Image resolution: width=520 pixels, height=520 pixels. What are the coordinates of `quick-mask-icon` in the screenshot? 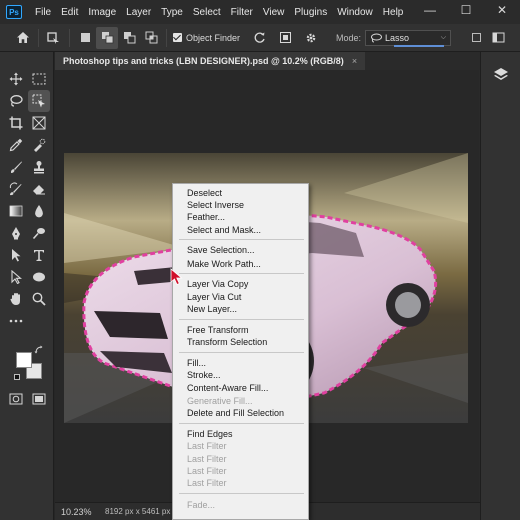 It's located at (16, 399).